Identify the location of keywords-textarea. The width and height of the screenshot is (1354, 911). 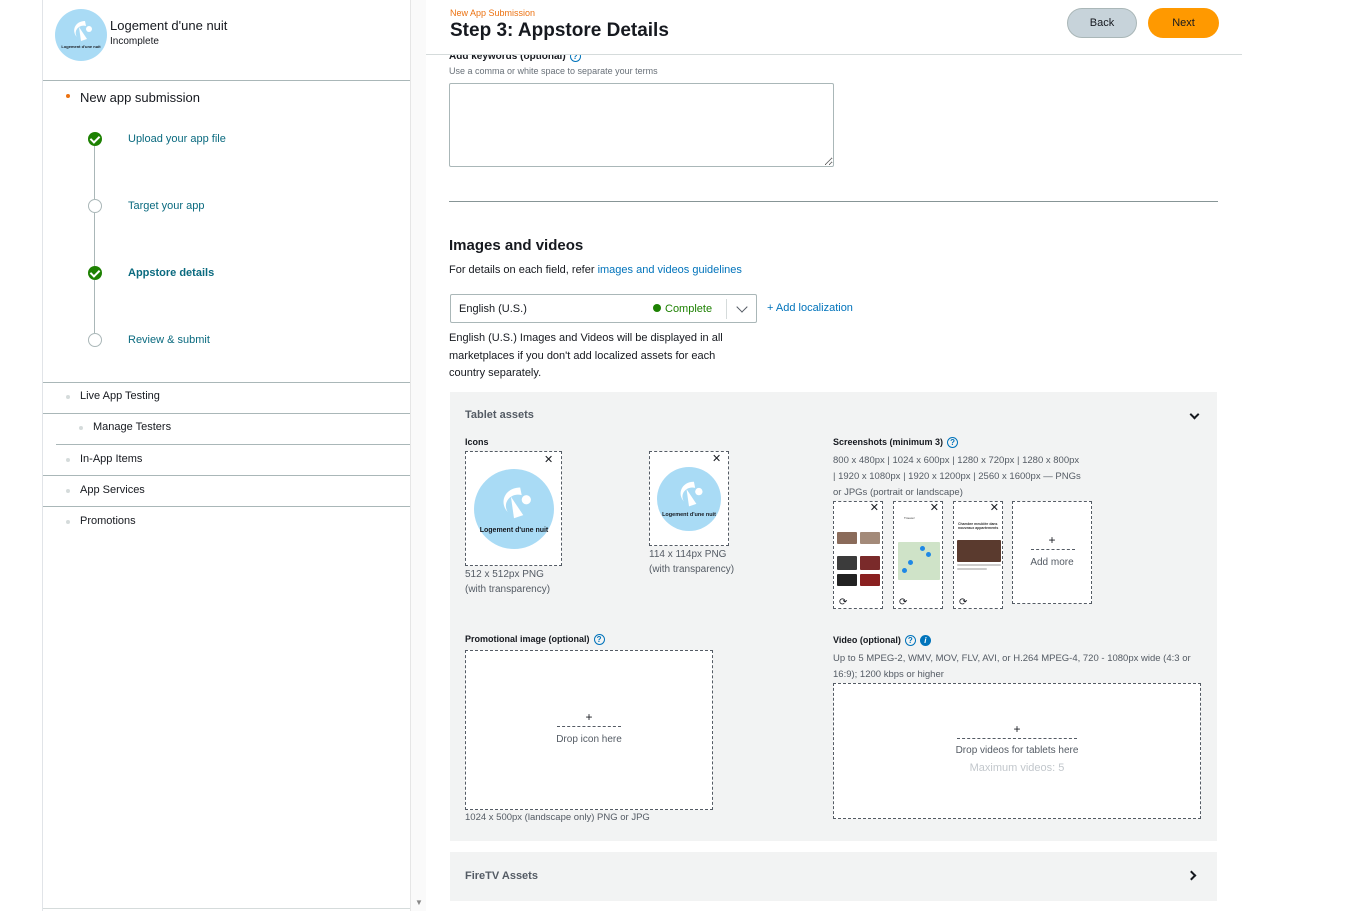
(641, 125).